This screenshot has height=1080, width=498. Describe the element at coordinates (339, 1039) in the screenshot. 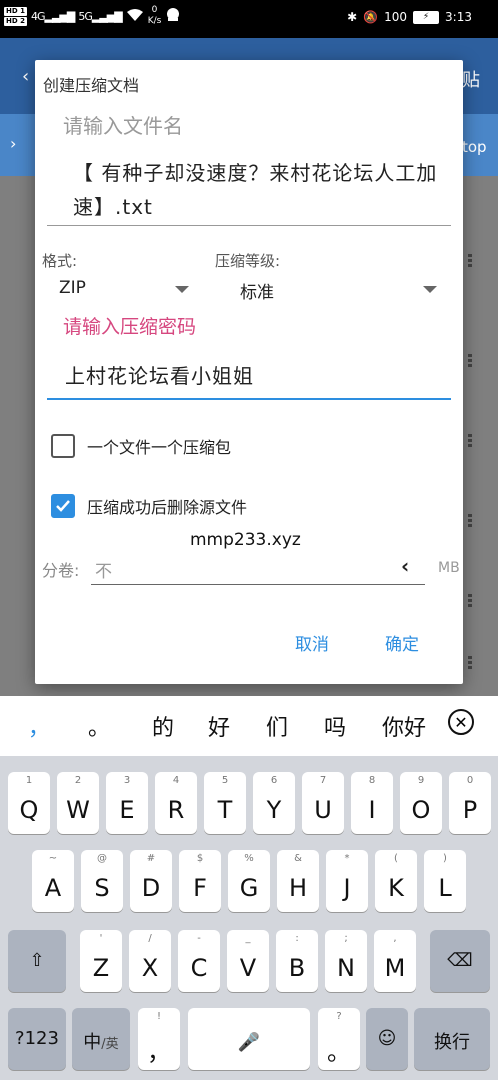

I see `period-key: ? 。` at that location.